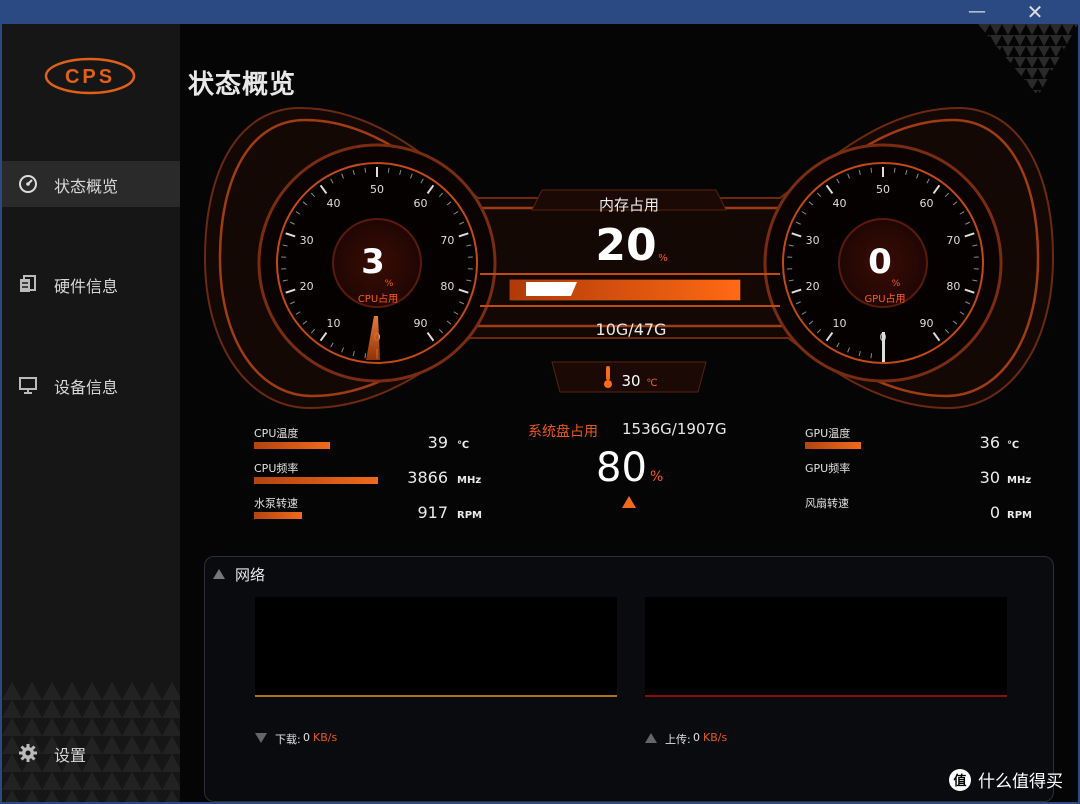  What do you see at coordinates (678, 739) in the screenshot?
I see `upload-label: 上传:` at bounding box center [678, 739].